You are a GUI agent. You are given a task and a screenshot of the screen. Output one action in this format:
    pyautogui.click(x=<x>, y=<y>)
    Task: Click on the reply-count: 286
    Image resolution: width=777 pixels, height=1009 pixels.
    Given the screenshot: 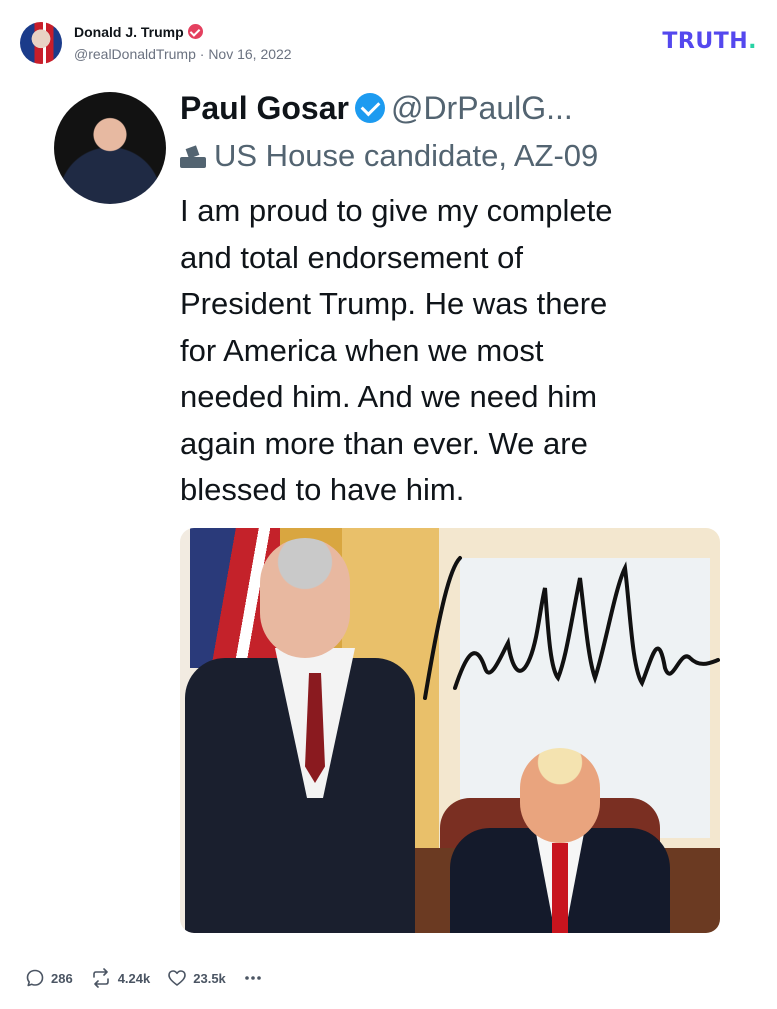 What is the action you would take?
    pyautogui.click(x=62, y=978)
    